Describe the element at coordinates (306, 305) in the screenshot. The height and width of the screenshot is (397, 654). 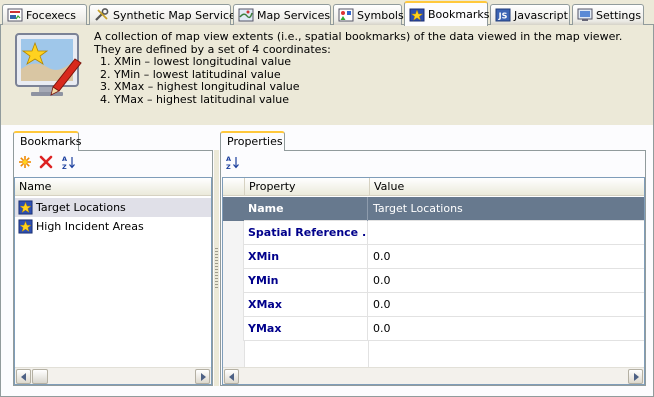
I see `property-name: XMax` at that location.